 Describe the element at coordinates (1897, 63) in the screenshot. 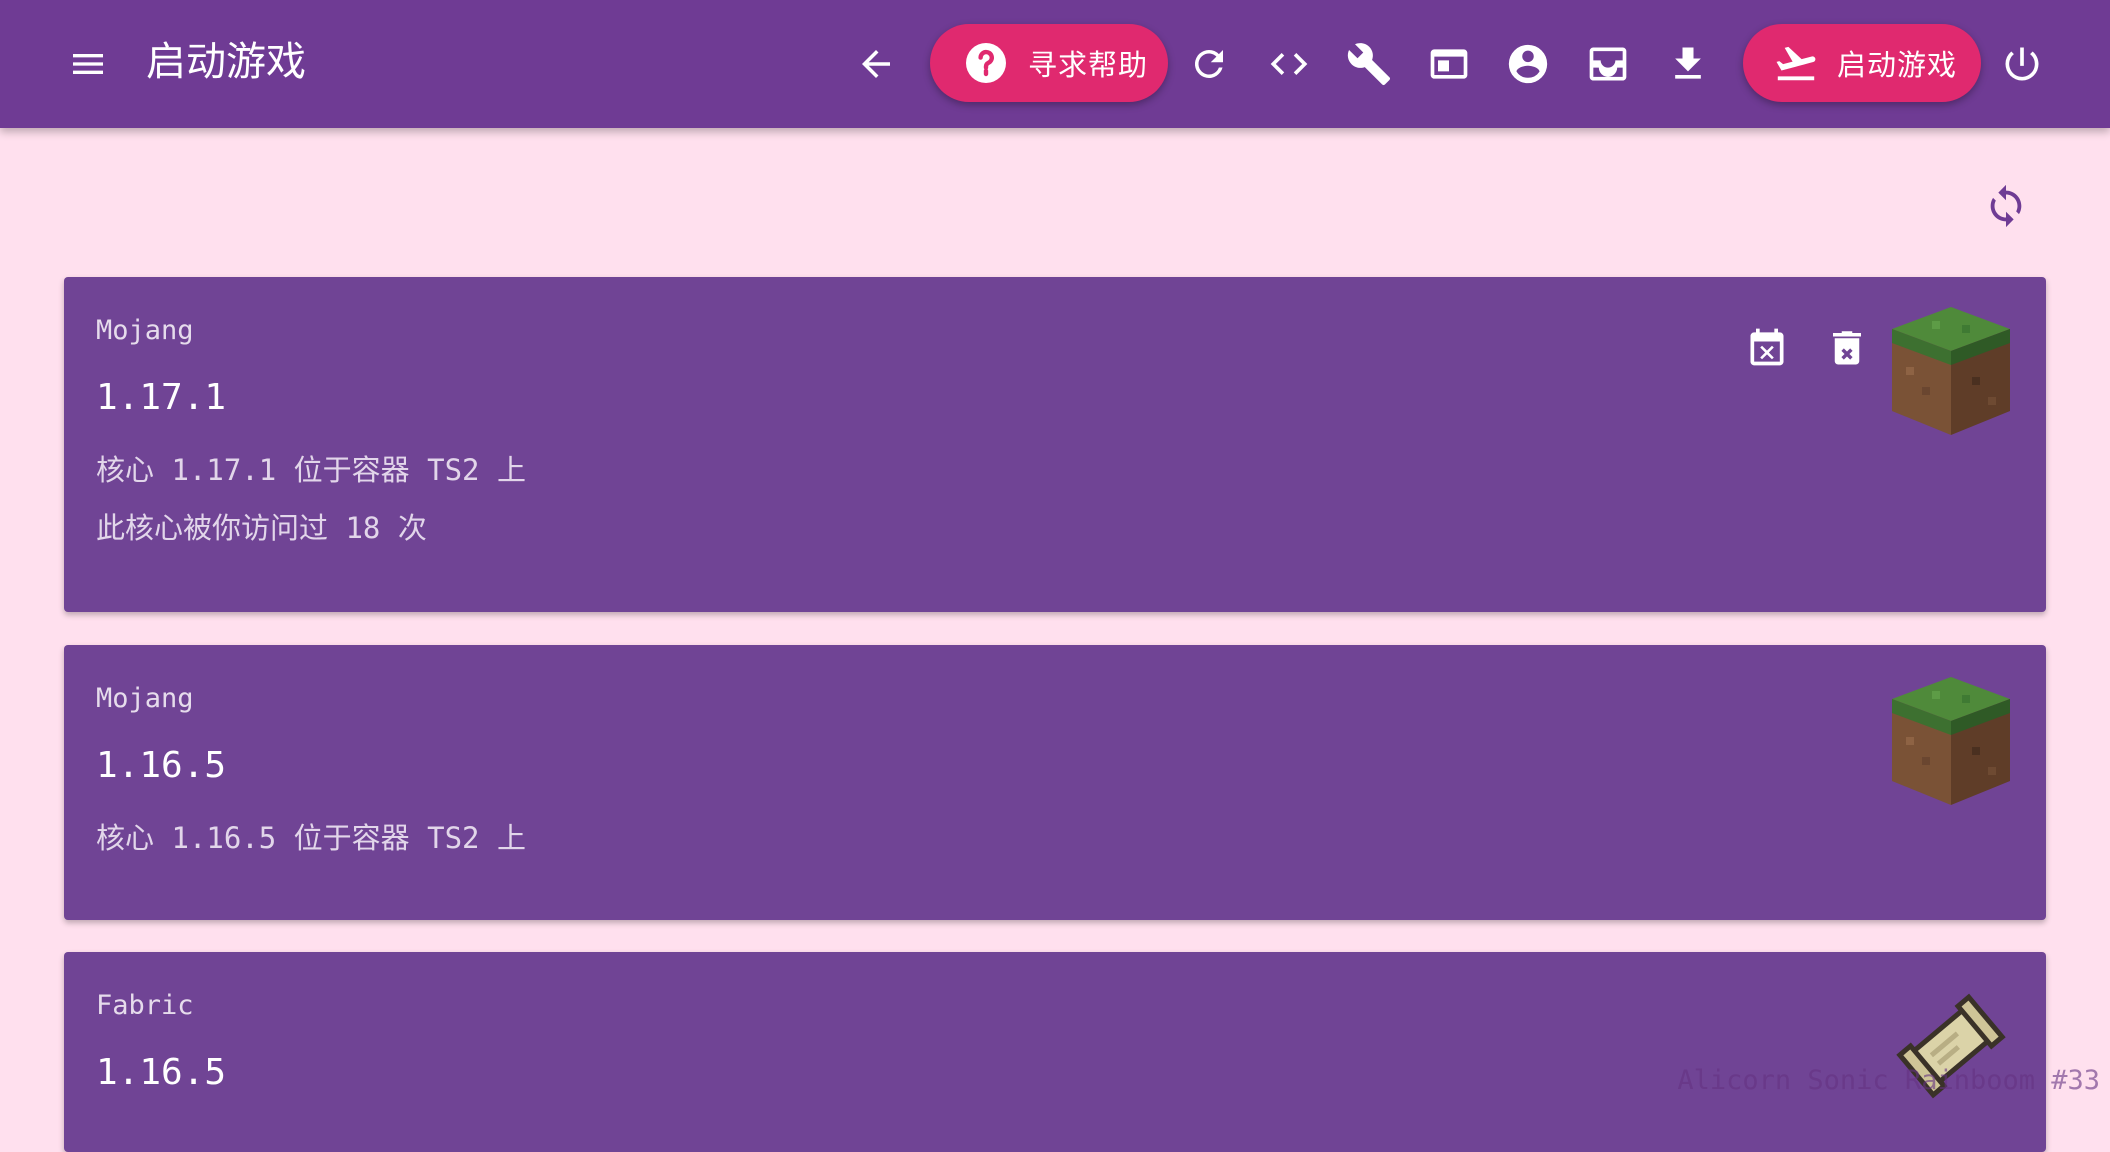

I see `launch-button-label: 启动游戏` at that location.